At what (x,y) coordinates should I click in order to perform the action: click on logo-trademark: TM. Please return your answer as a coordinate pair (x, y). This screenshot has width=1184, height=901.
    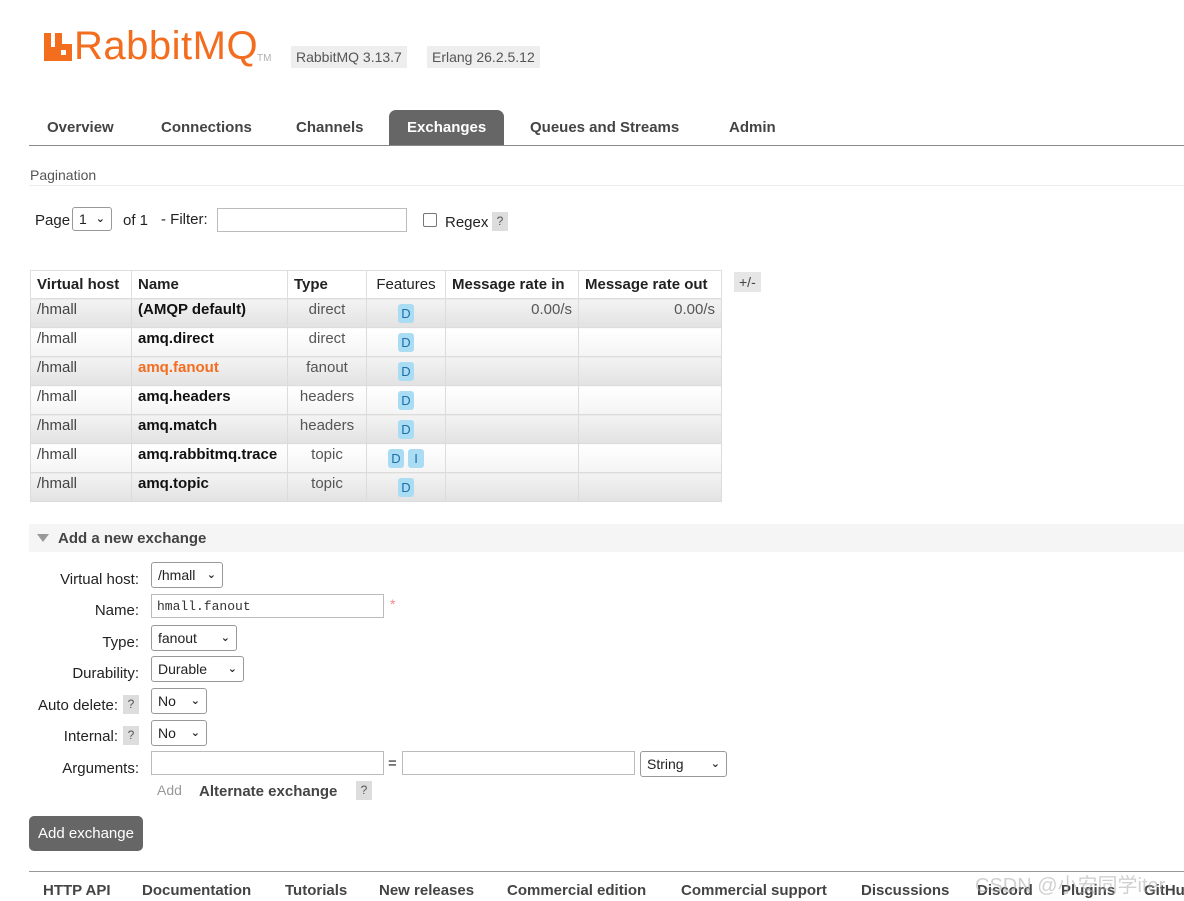
    Looking at the image, I should click on (264, 58).